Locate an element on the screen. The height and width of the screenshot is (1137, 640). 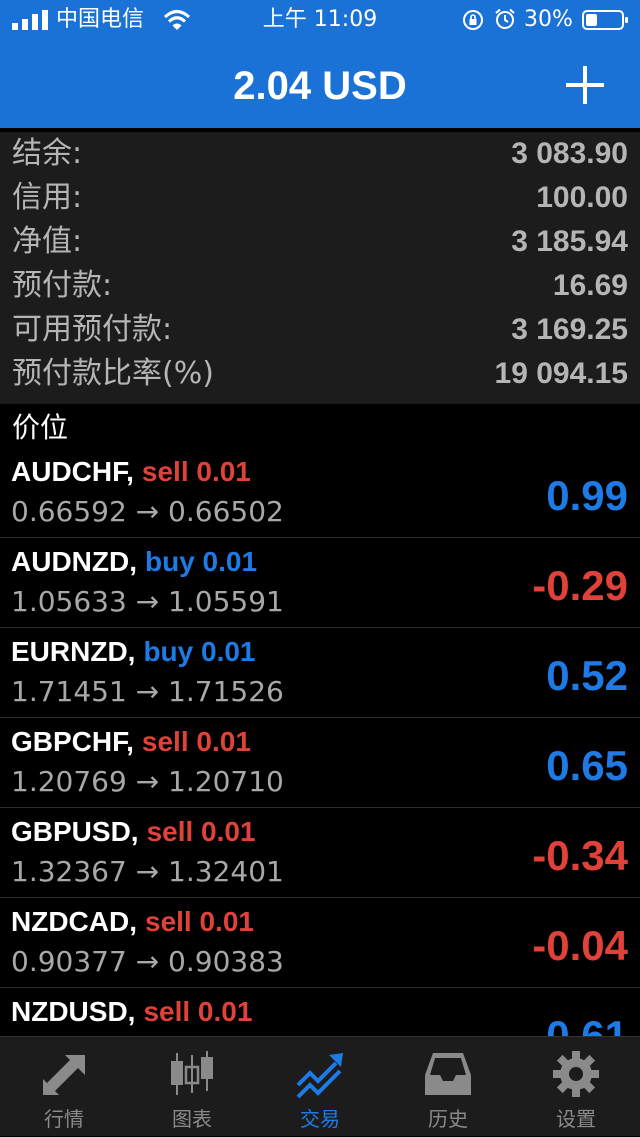
tab-settings: 设置 is located at coordinates (576, 1087).